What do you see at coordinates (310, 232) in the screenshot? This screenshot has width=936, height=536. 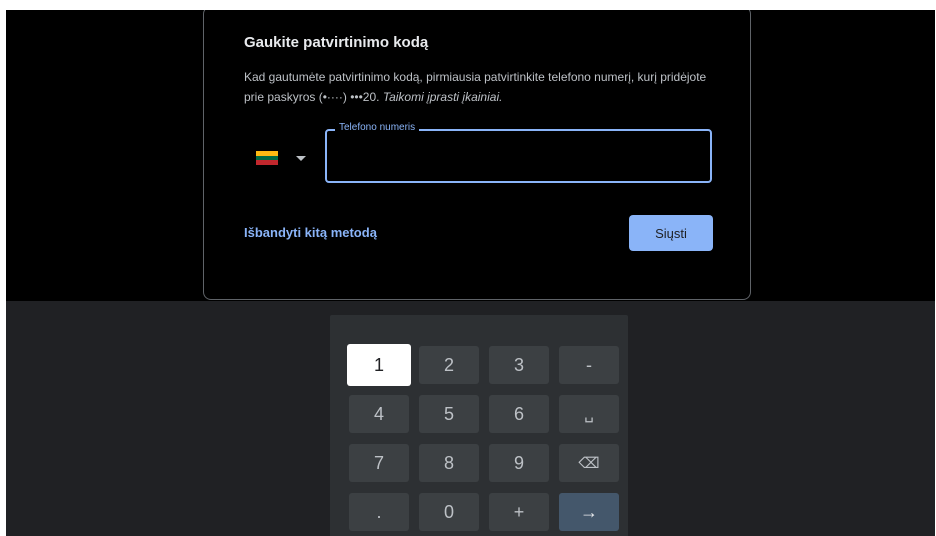 I see `try-another-method-link: Išbandyti kitą metodą` at bounding box center [310, 232].